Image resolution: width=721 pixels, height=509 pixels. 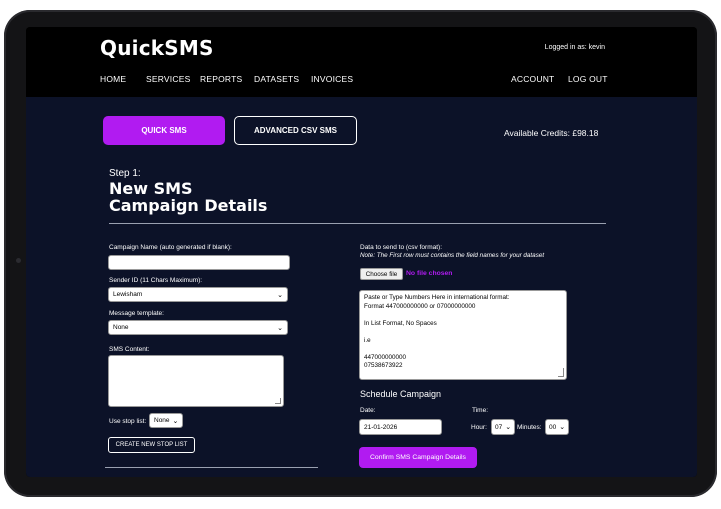 I want to click on minutes-select: 00 ⌄, so click(x=557, y=427).